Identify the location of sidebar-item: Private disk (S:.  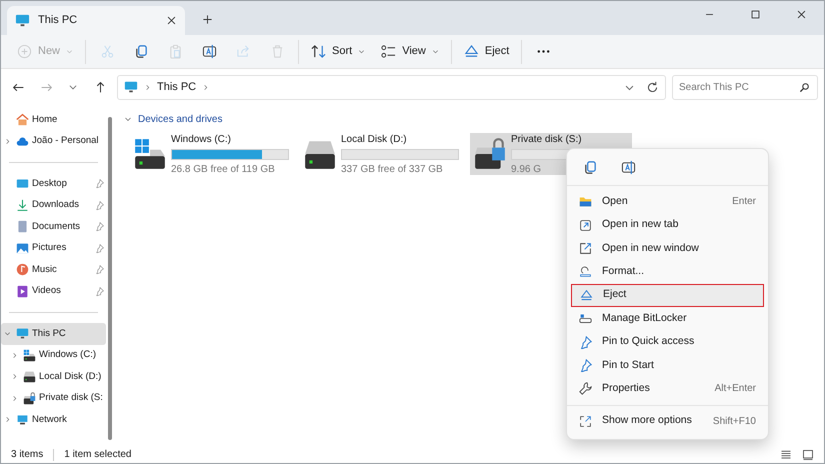
(53, 398).